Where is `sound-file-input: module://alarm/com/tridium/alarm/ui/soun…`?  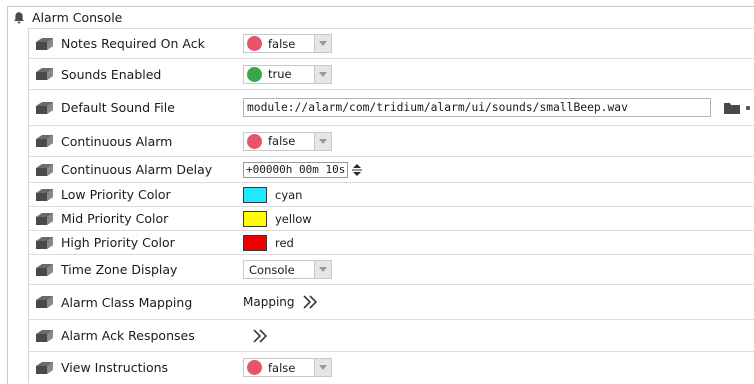 sound-file-input: module://alarm/com/tridium/alarm/ui/soun… is located at coordinates (477, 107).